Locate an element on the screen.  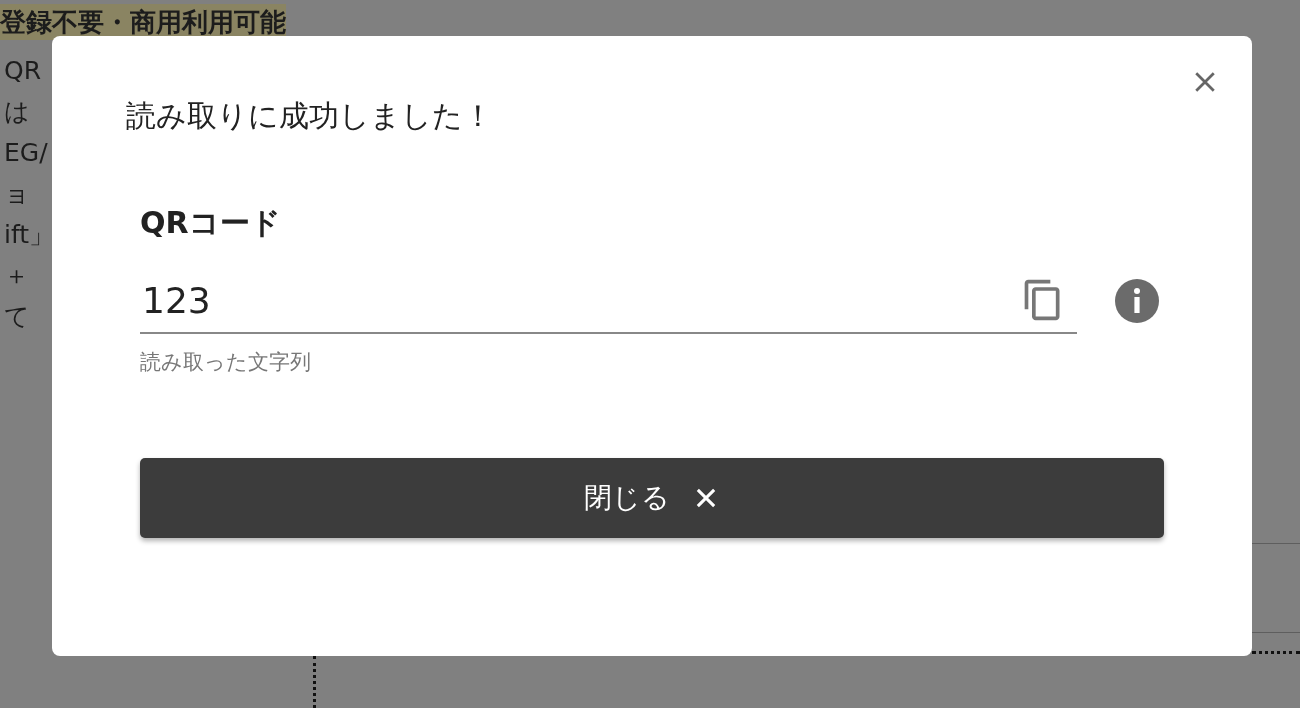
close-button: 閉じる is located at coordinates (652, 498).